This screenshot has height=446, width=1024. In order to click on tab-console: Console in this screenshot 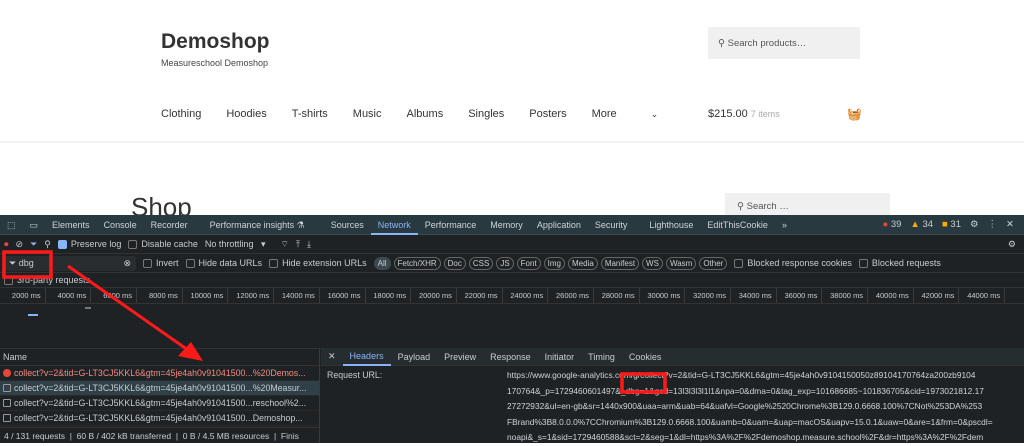, I will do `click(120, 225)`.